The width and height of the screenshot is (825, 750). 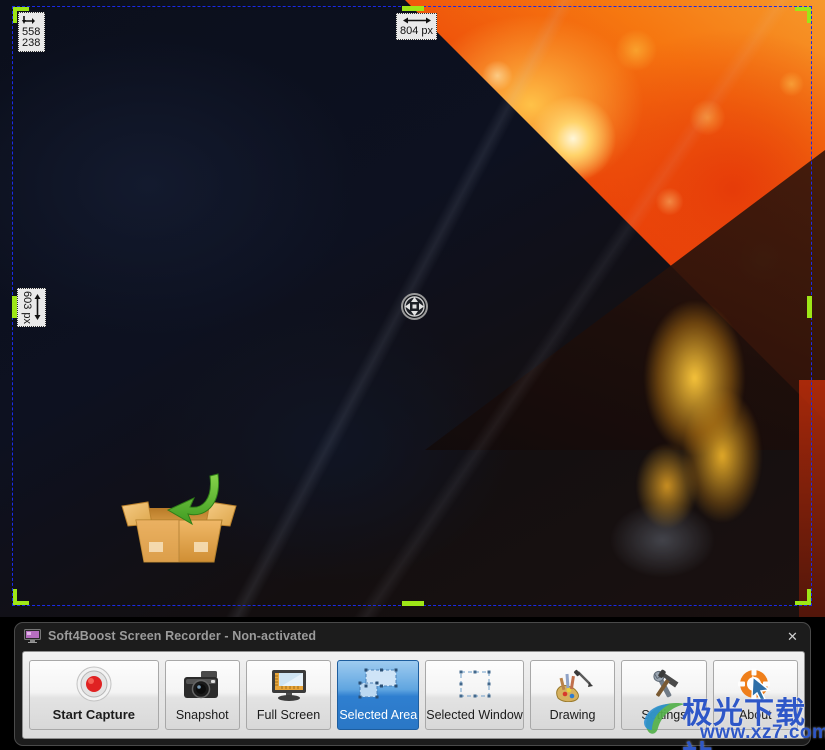 I want to click on selection-width-value: 804 px, so click(x=417, y=31).